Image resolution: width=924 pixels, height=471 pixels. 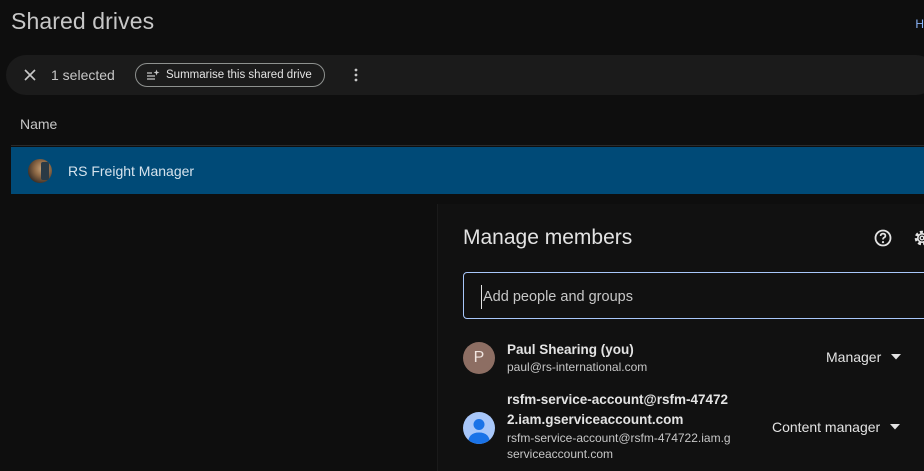 I want to click on sparkle-list-icon, so click(x=153, y=74).